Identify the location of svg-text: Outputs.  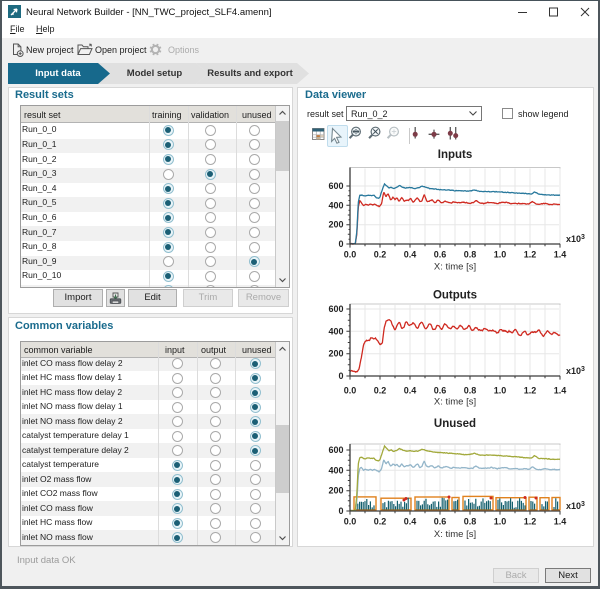
(455, 296).